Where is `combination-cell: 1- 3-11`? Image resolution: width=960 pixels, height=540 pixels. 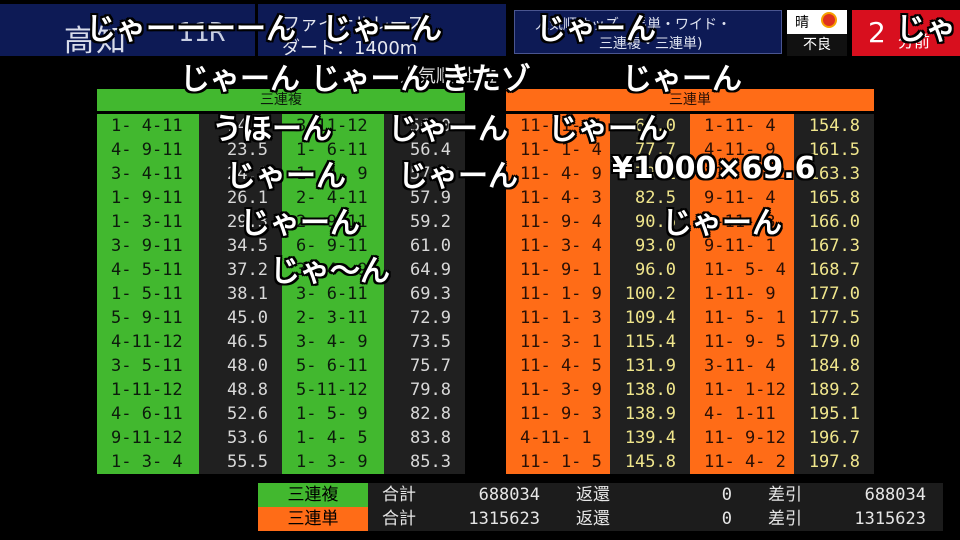 combination-cell: 1- 3-11 is located at coordinates (148, 222).